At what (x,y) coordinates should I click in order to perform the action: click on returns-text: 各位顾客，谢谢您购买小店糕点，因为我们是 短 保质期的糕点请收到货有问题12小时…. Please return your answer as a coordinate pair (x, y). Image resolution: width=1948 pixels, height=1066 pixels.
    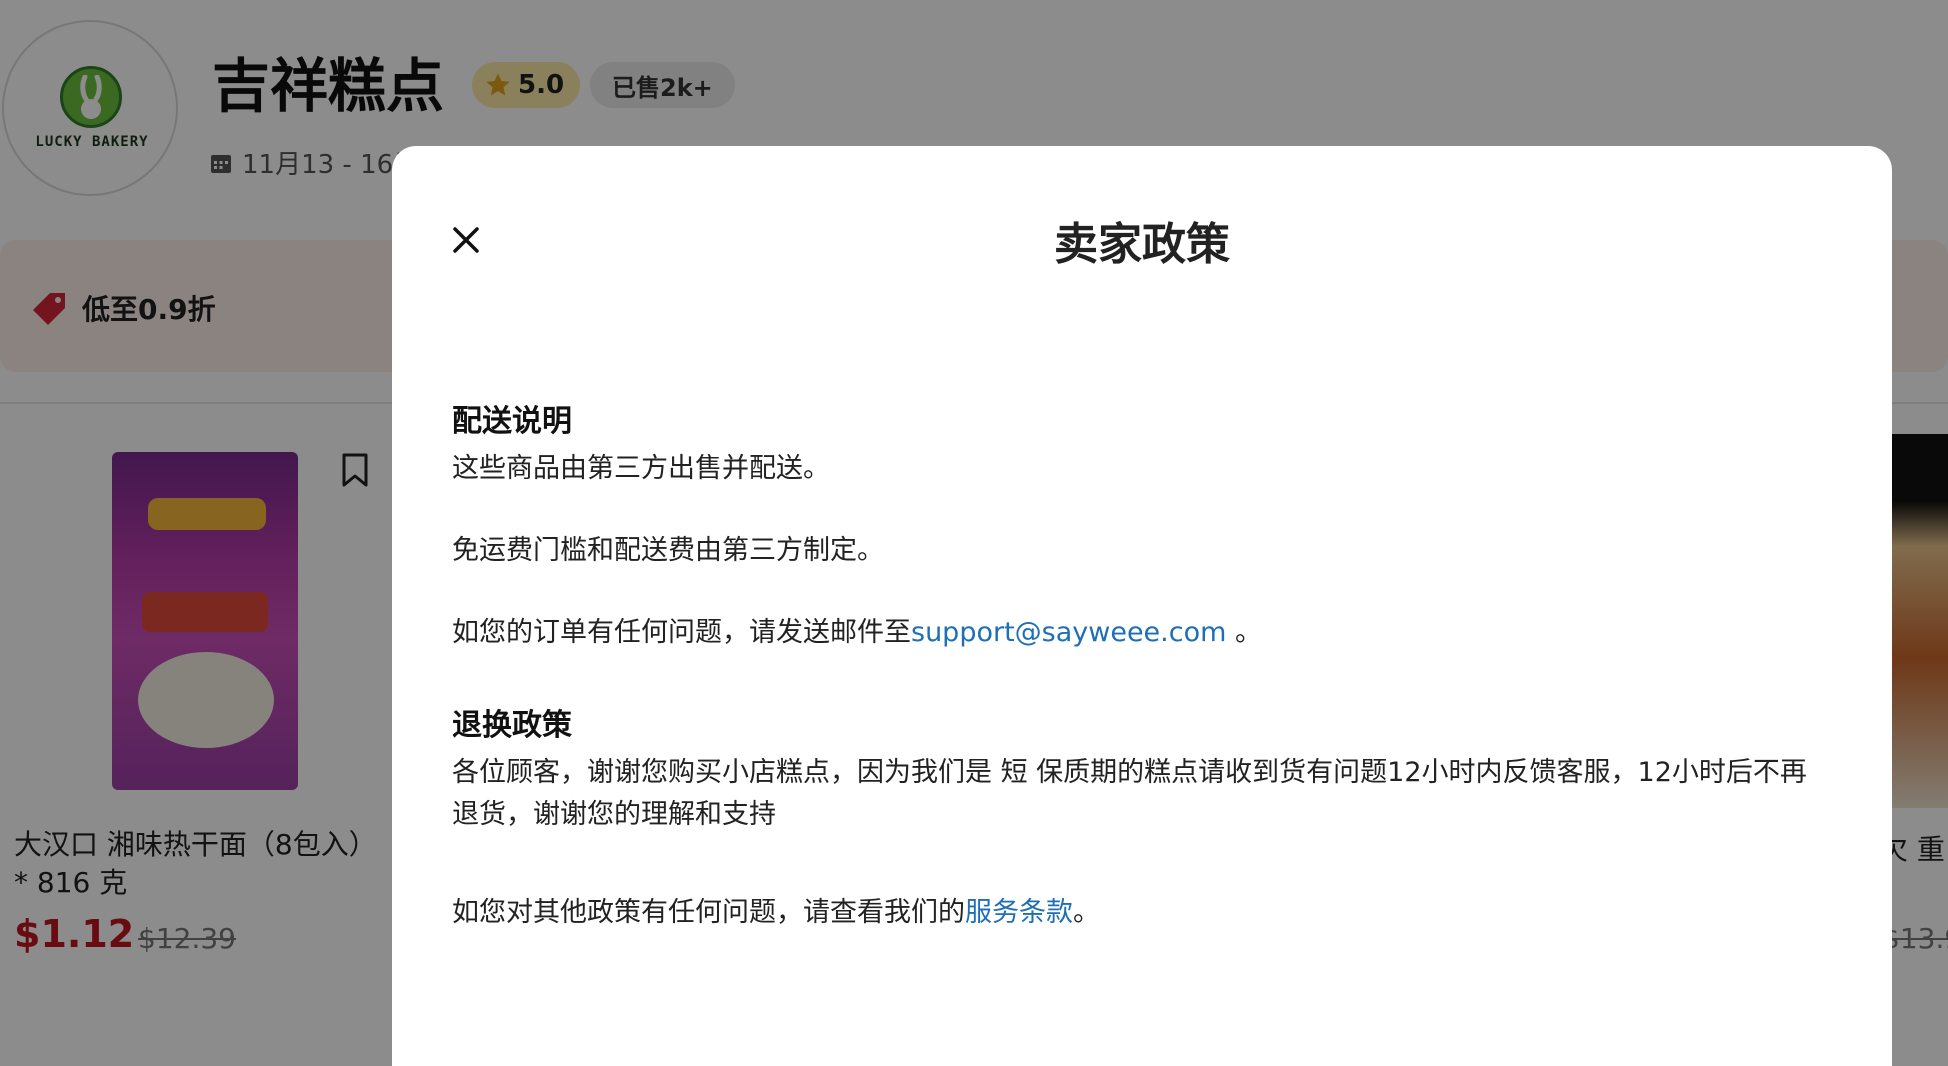
    Looking at the image, I should click on (1129, 793).